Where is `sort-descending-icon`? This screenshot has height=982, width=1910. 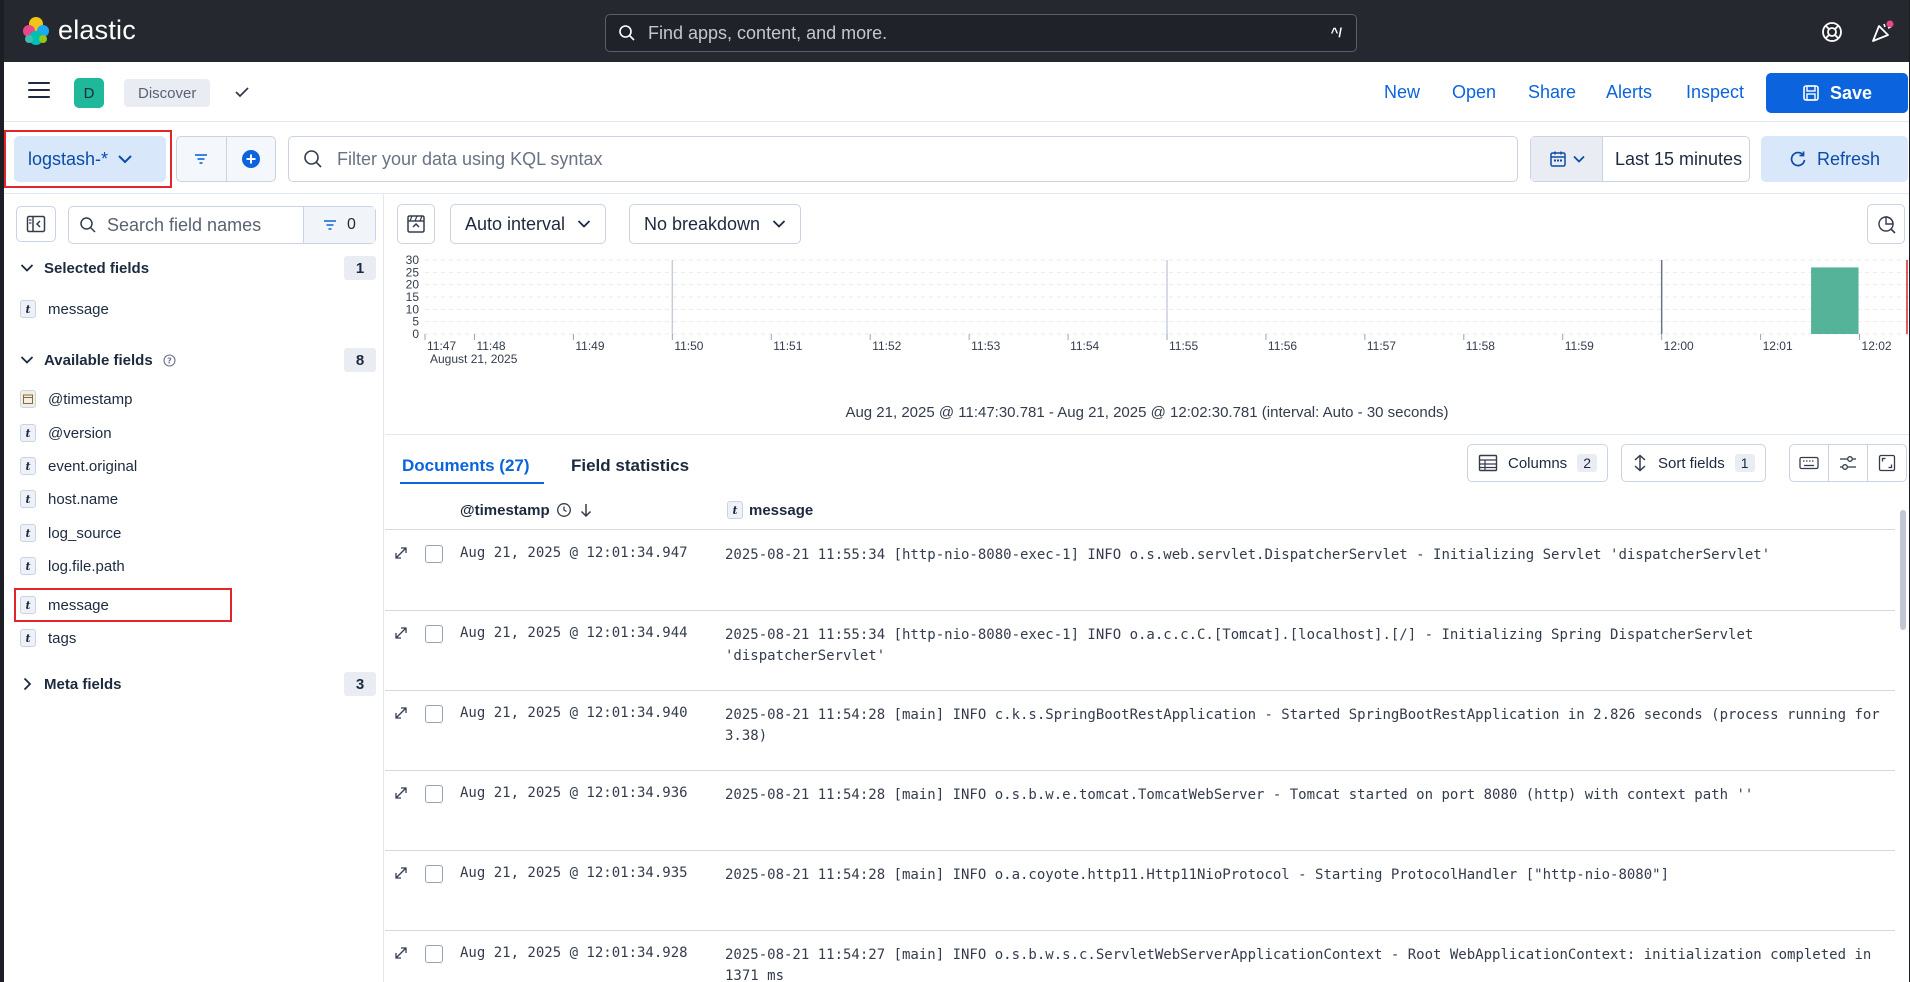
sort-descending-icon is located at coordinates (586, 510).